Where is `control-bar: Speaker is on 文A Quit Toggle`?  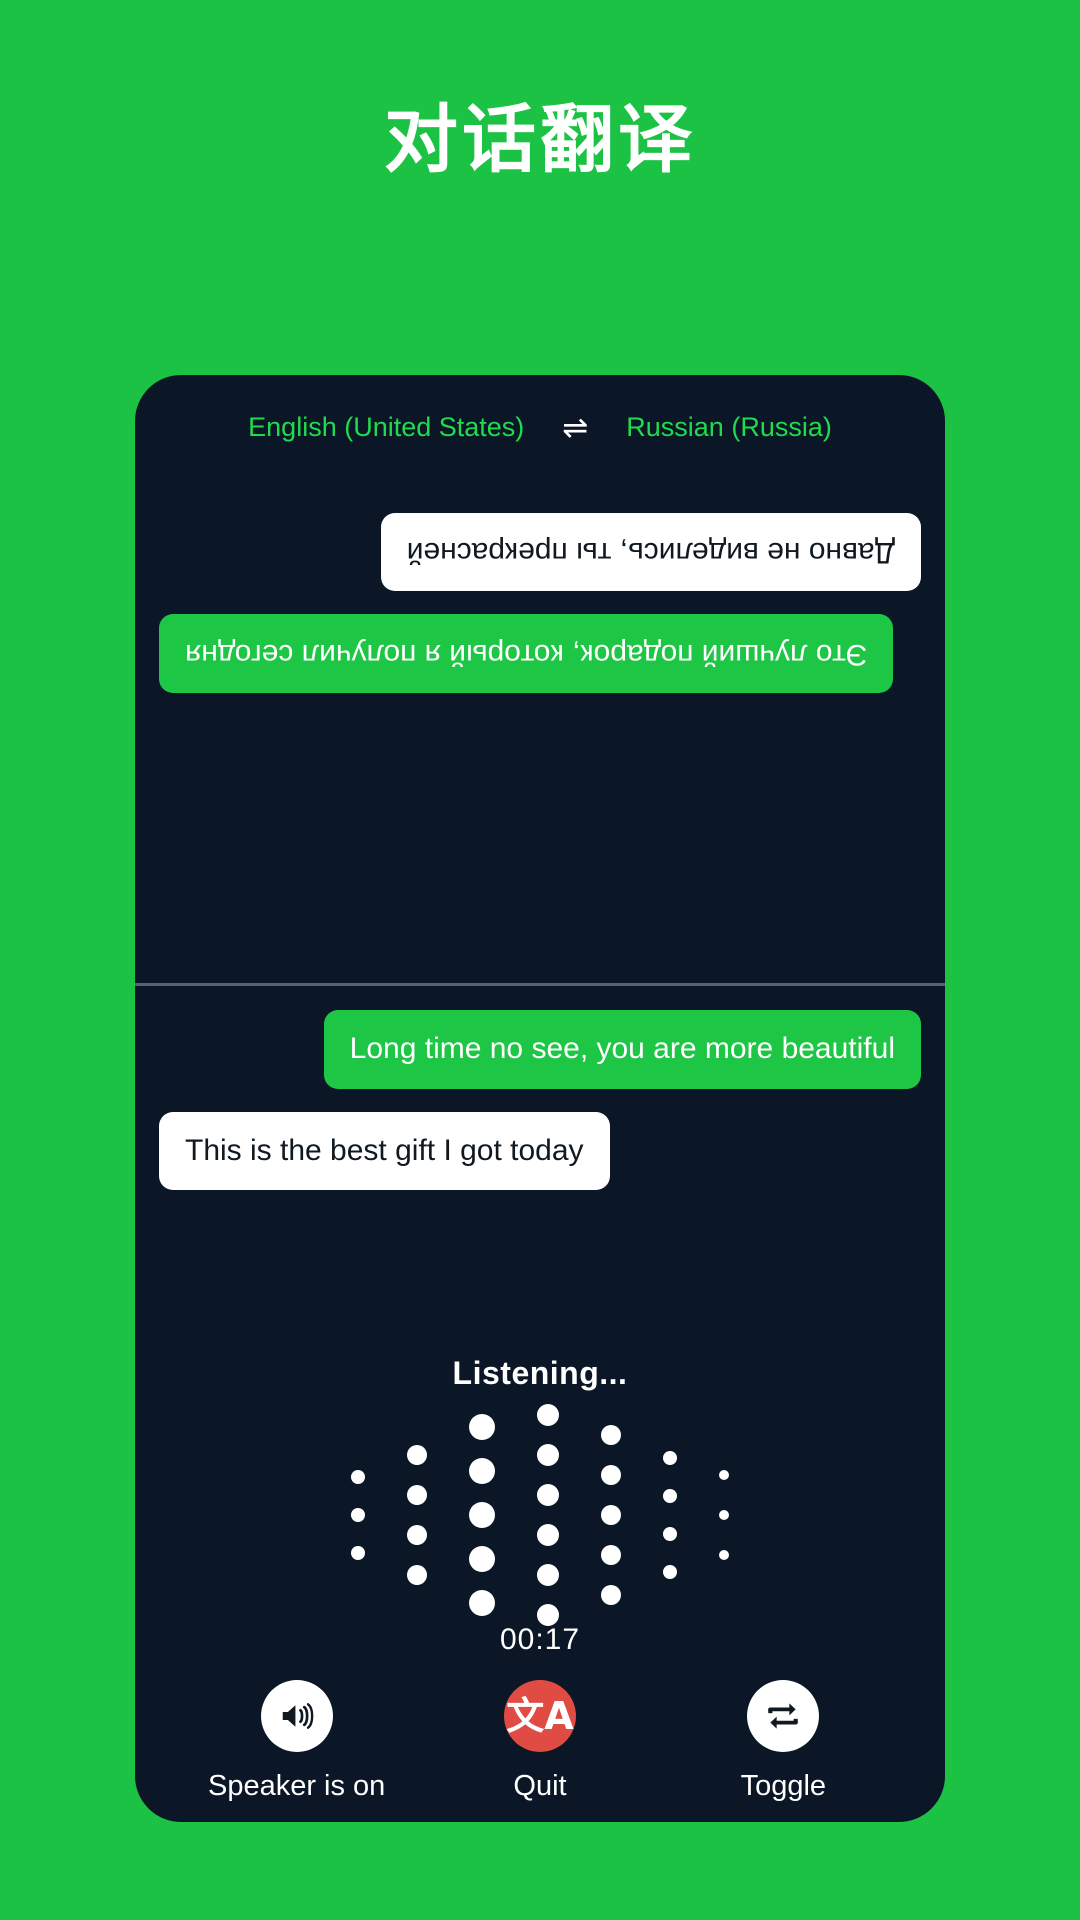
control-bar: Speaker is on 文A Quit Toggle is located at coordinates (540, 1741).